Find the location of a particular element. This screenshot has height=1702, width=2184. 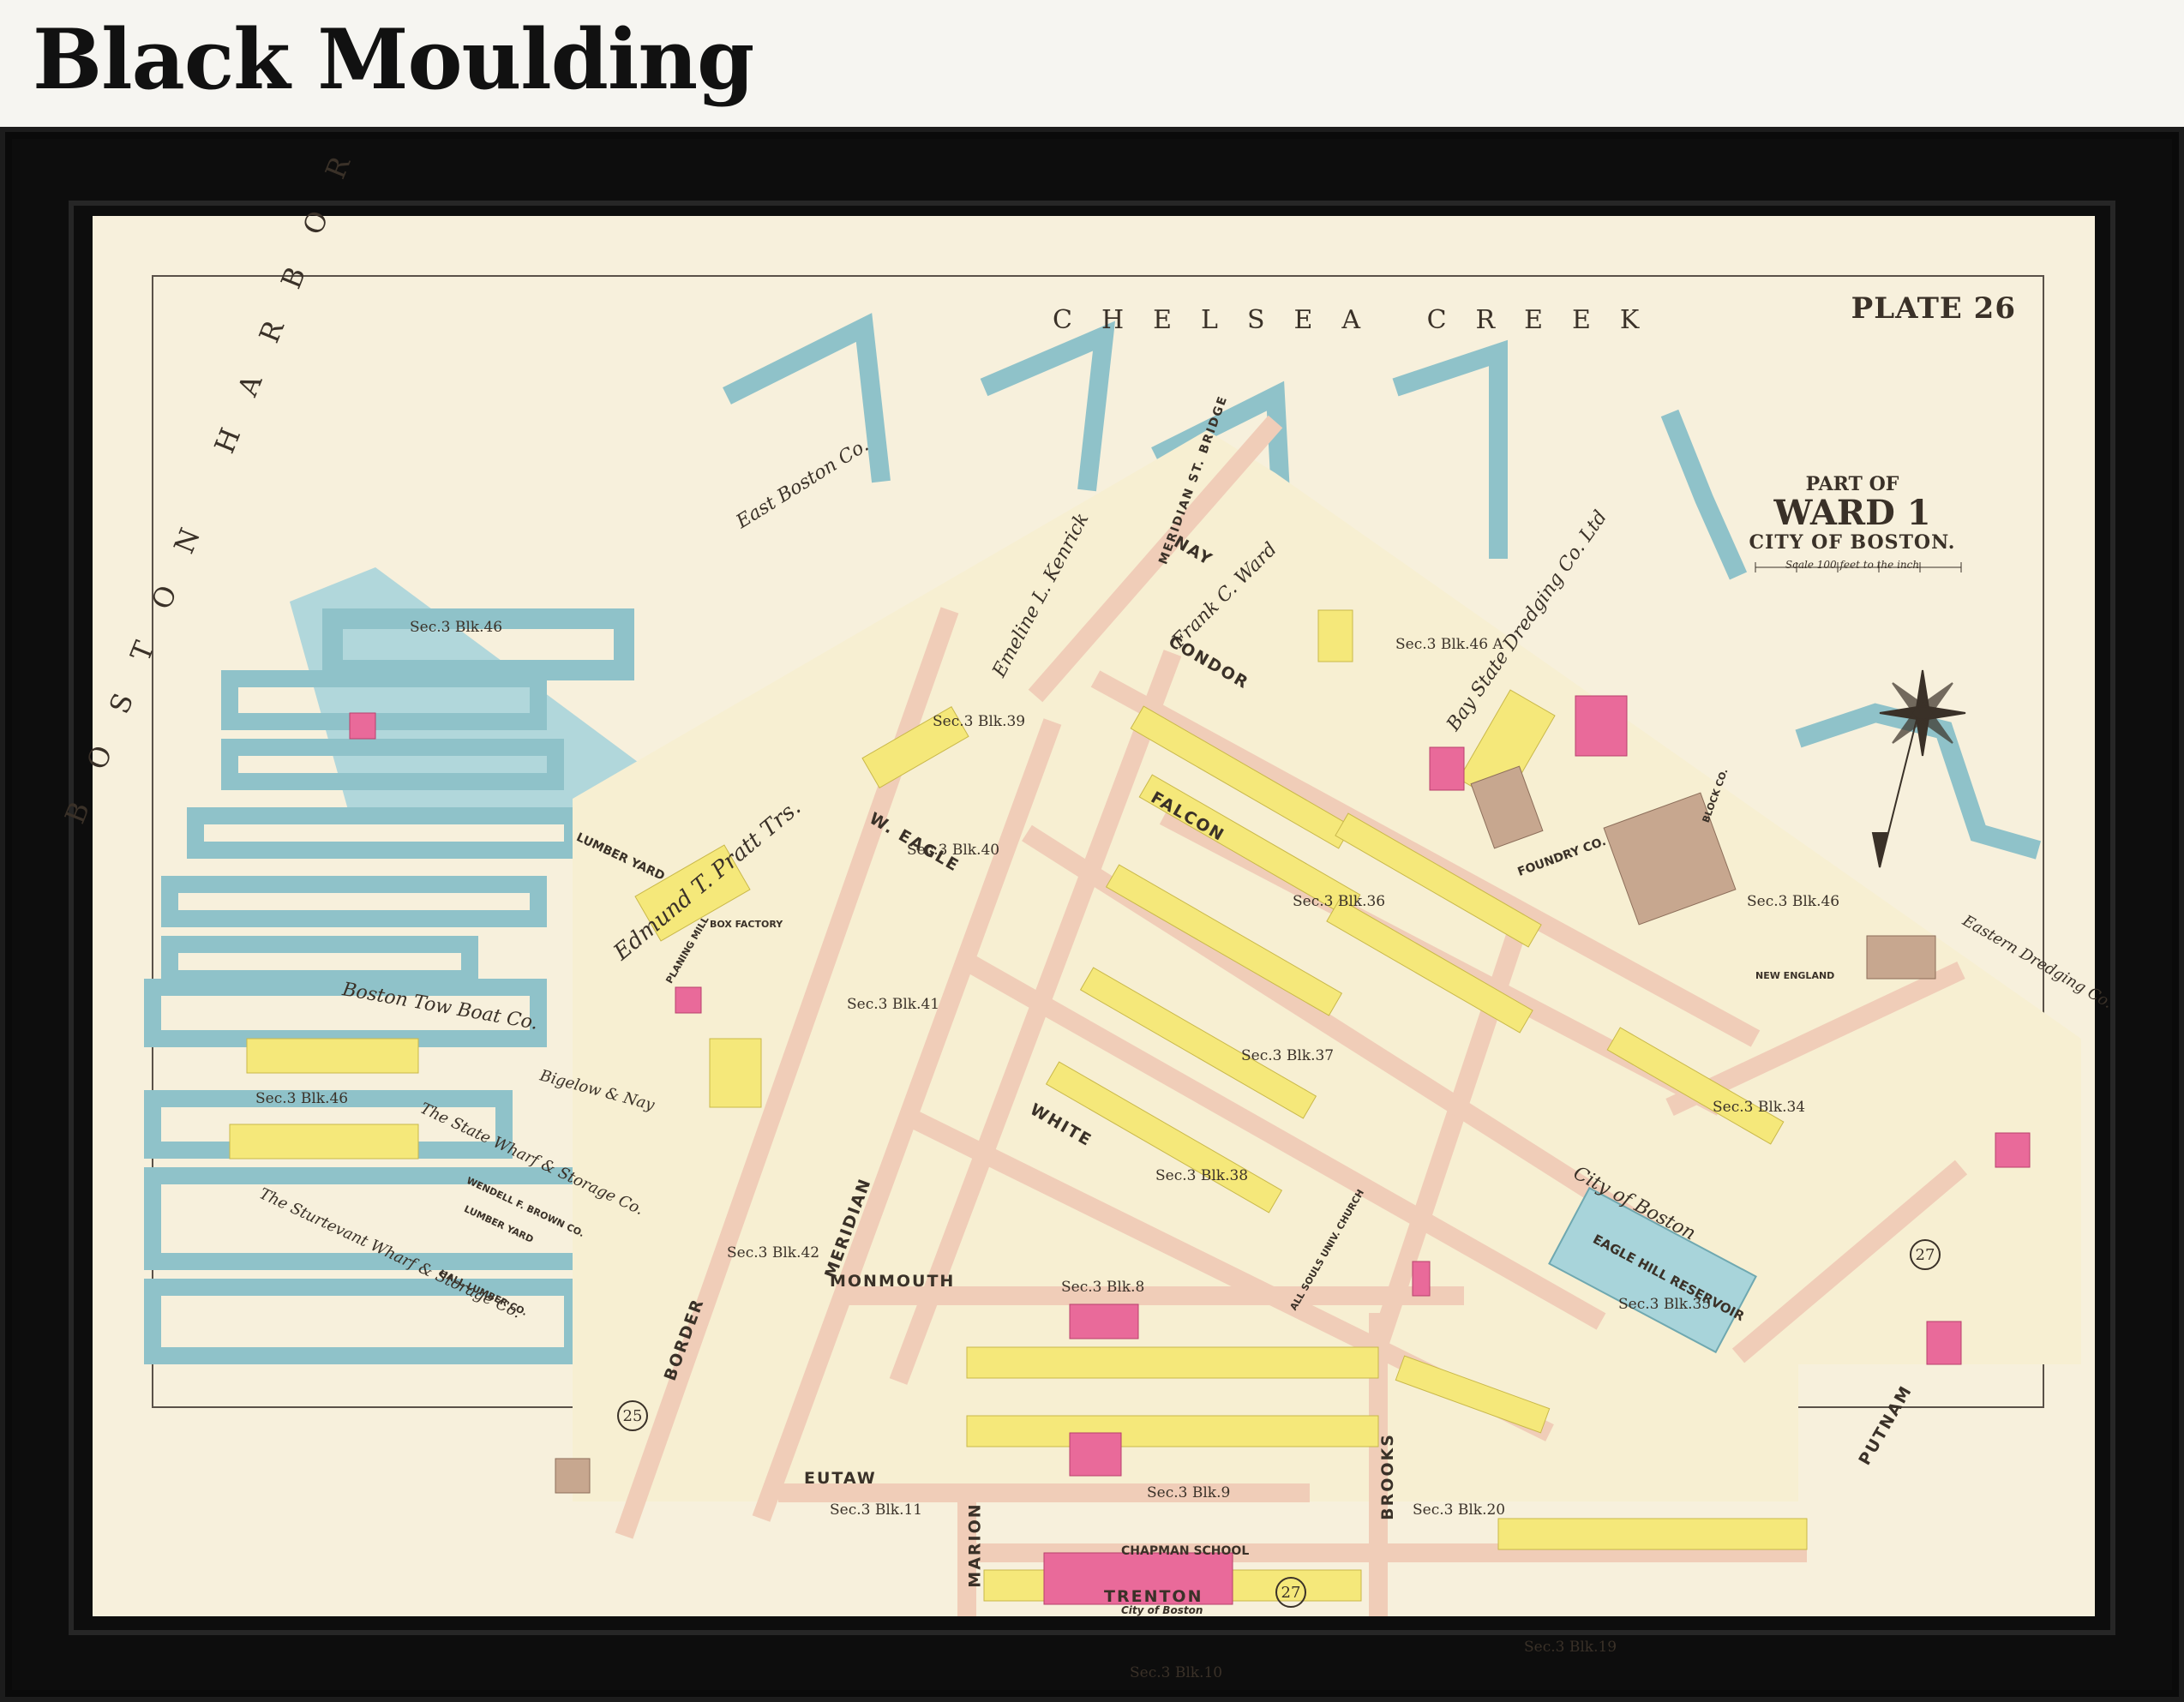

section-39: Sec.3 Blk.39 is located at coordinates (979, 721).